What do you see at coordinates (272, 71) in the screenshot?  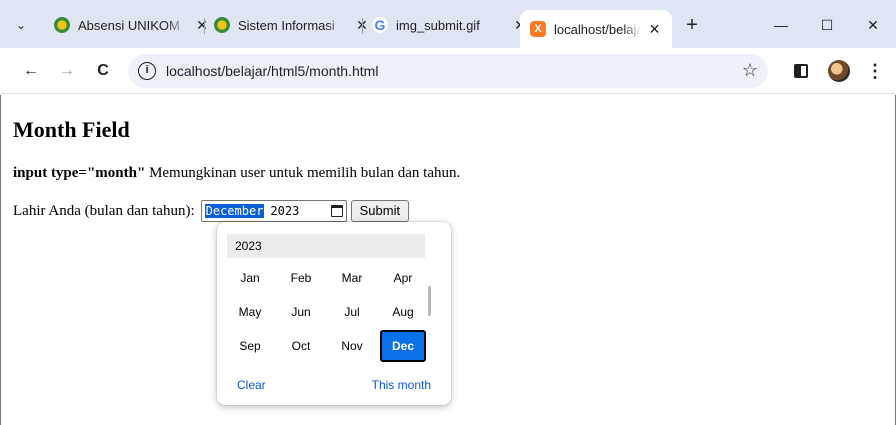 I see `url-text: localhost/belajar/html5/month.html` at bounding box center [272, 71].